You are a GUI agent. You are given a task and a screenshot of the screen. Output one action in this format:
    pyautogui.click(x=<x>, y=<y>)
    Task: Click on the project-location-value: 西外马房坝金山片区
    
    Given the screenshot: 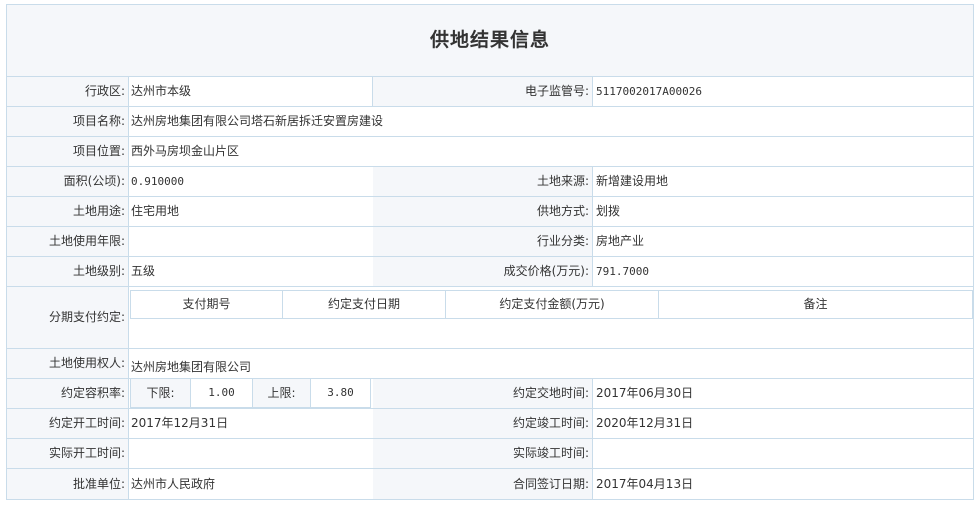 What is the action you would take?
    pyautogui.click(x=185, y=151)
    